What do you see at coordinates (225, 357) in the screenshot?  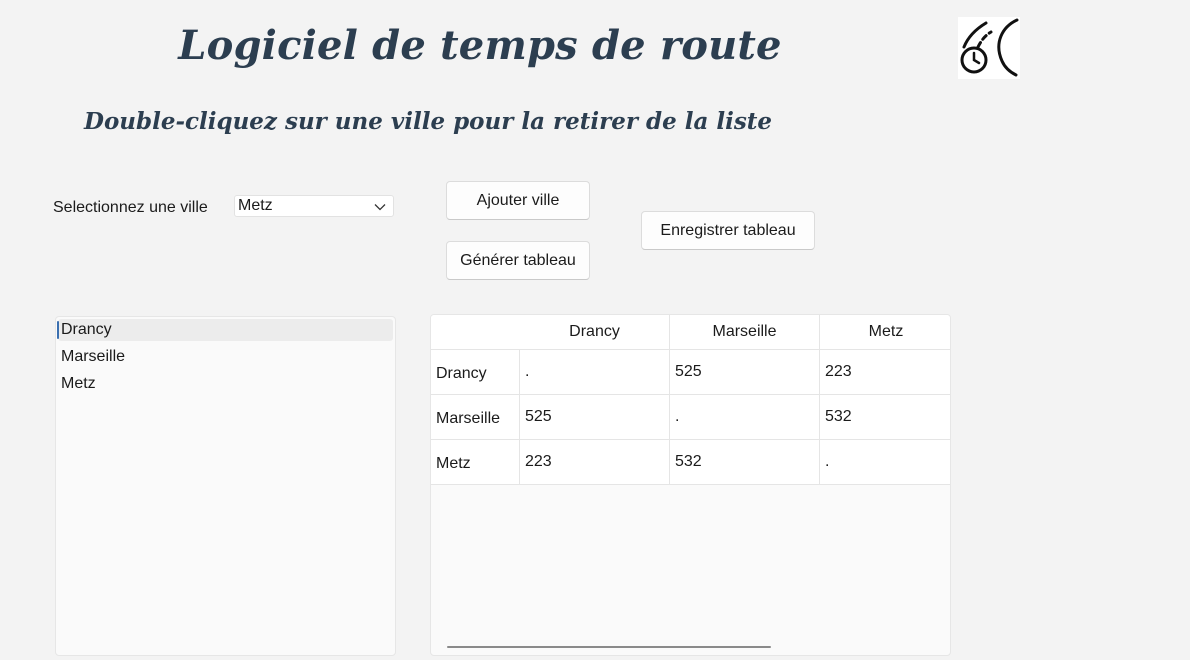 I see `city-list-item: Marseille` at bounding box center [225, 357].